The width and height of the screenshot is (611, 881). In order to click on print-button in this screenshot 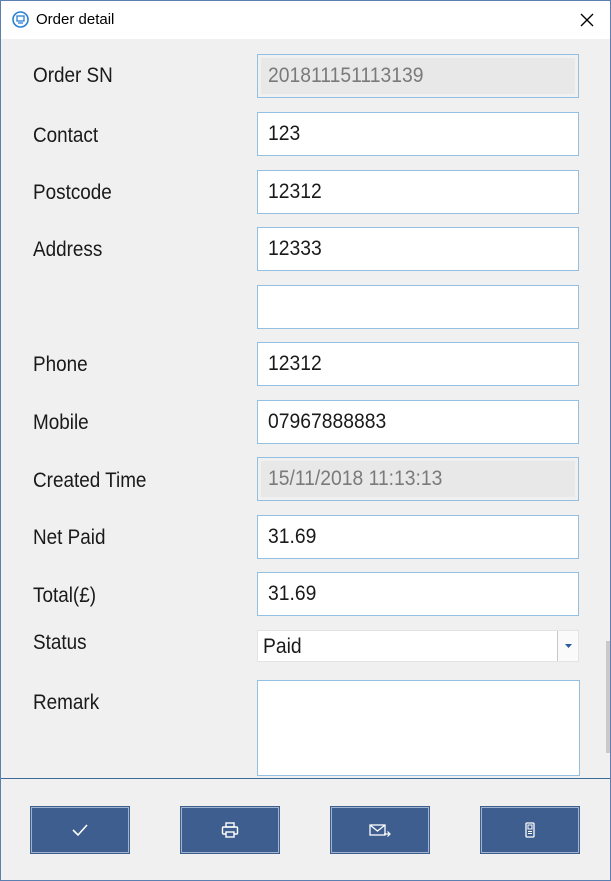, I will do `click(230, 830)`.